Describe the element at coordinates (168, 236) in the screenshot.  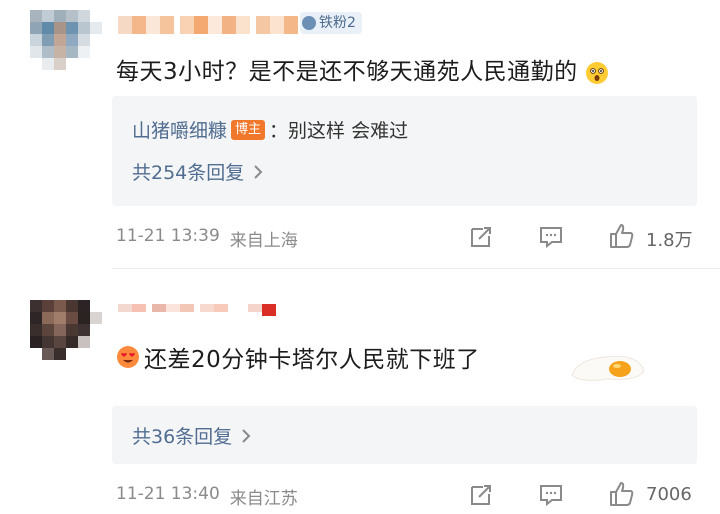
I see `comment-time: 11-21 13:39` at that location.